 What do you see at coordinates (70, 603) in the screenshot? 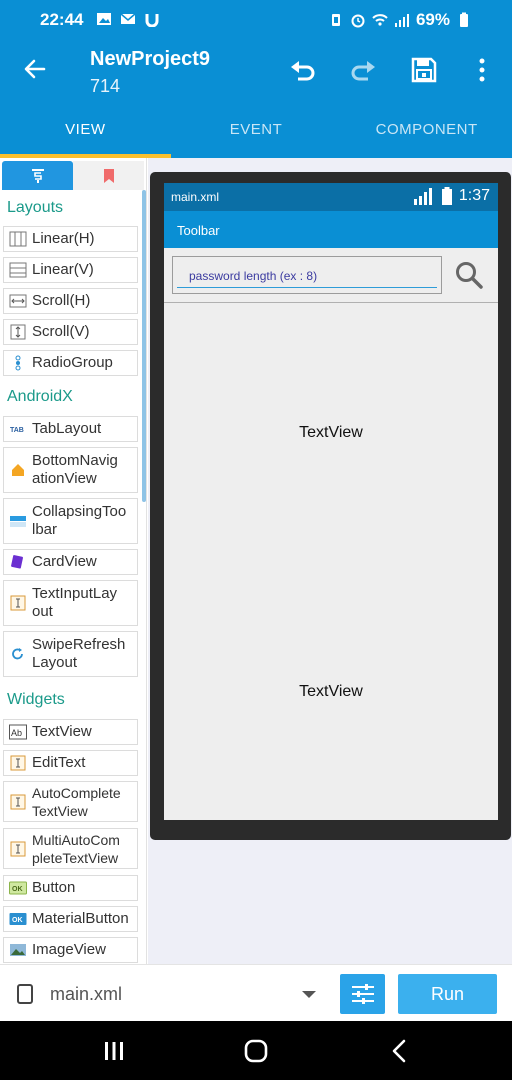
I see `palette-item-textinputlayout: TextInputLay out` at bounding box center [70, 603].